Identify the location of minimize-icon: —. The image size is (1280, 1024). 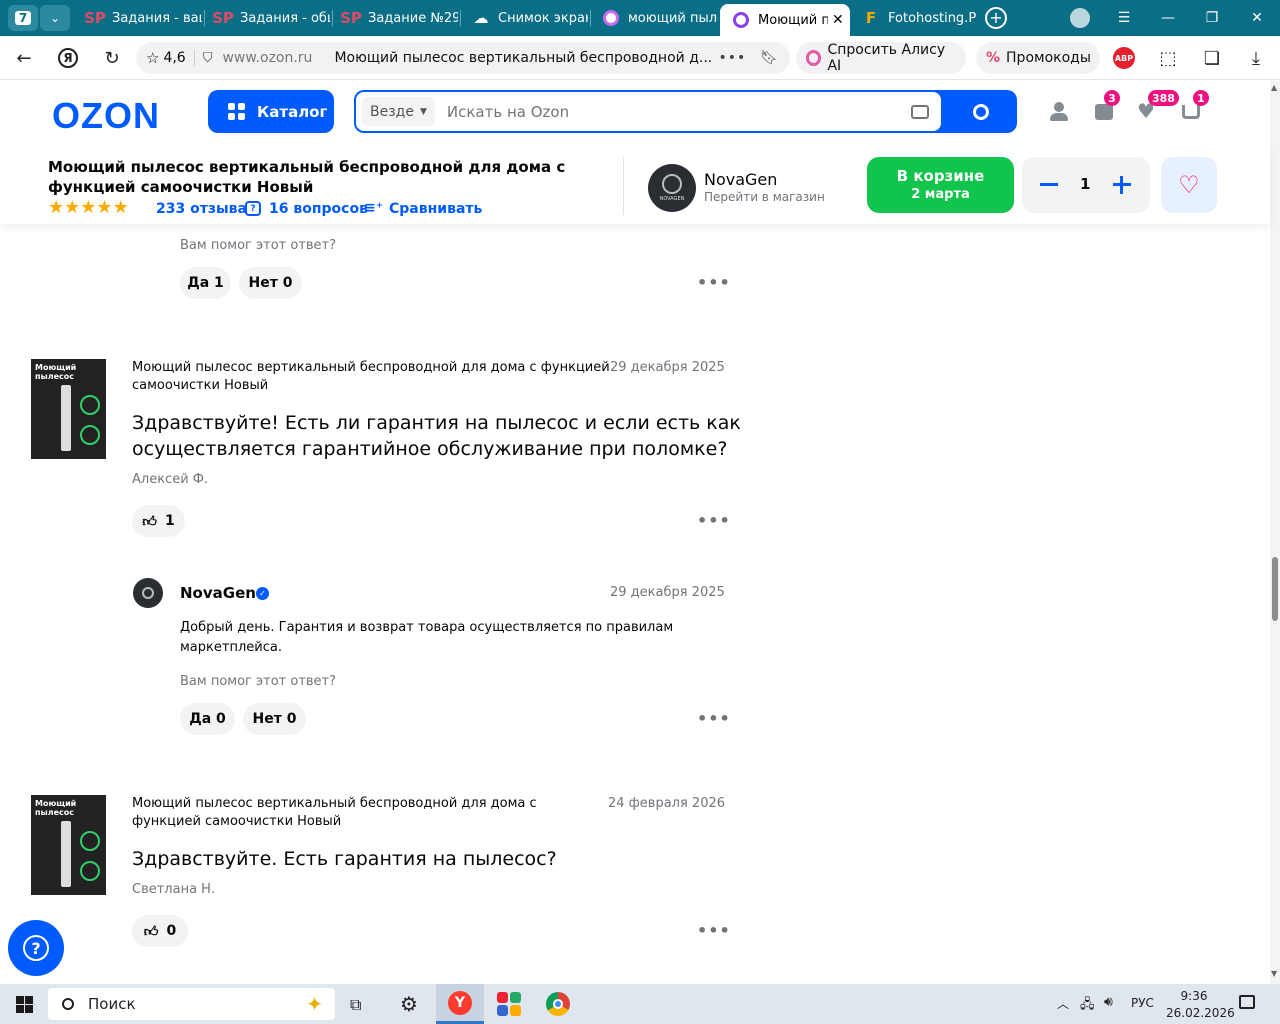
(1168, 18).